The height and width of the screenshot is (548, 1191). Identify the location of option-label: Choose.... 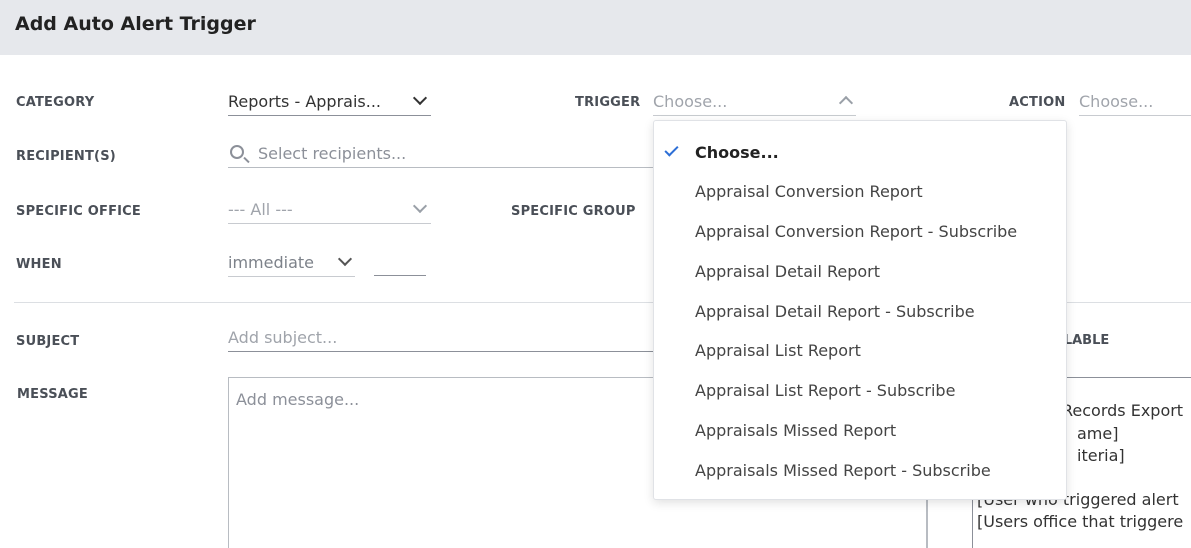
(737, 152).